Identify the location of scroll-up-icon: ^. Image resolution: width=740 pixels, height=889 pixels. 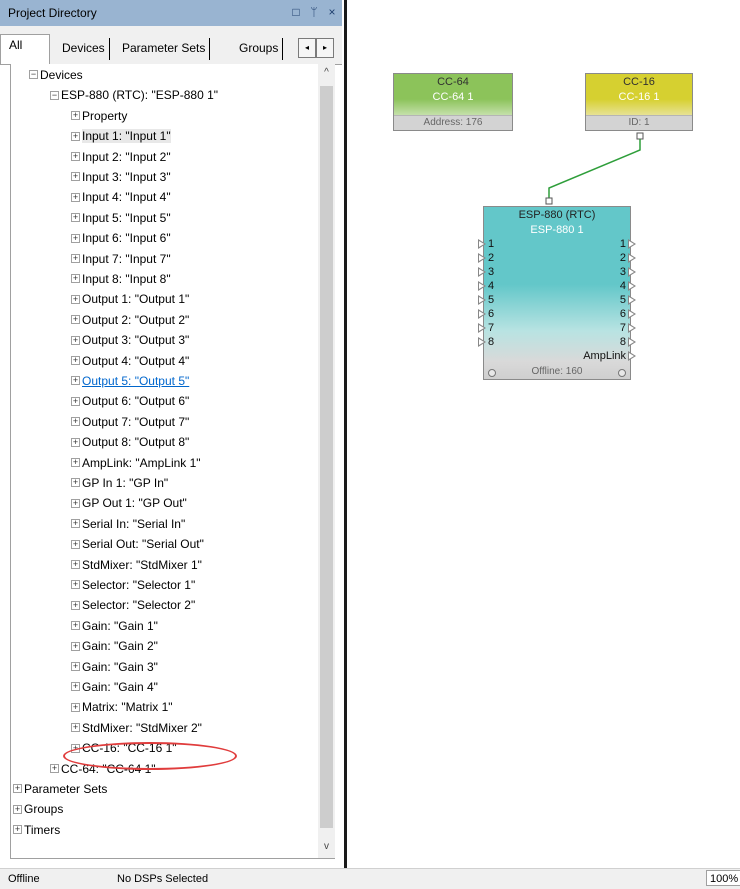
(326, 73).